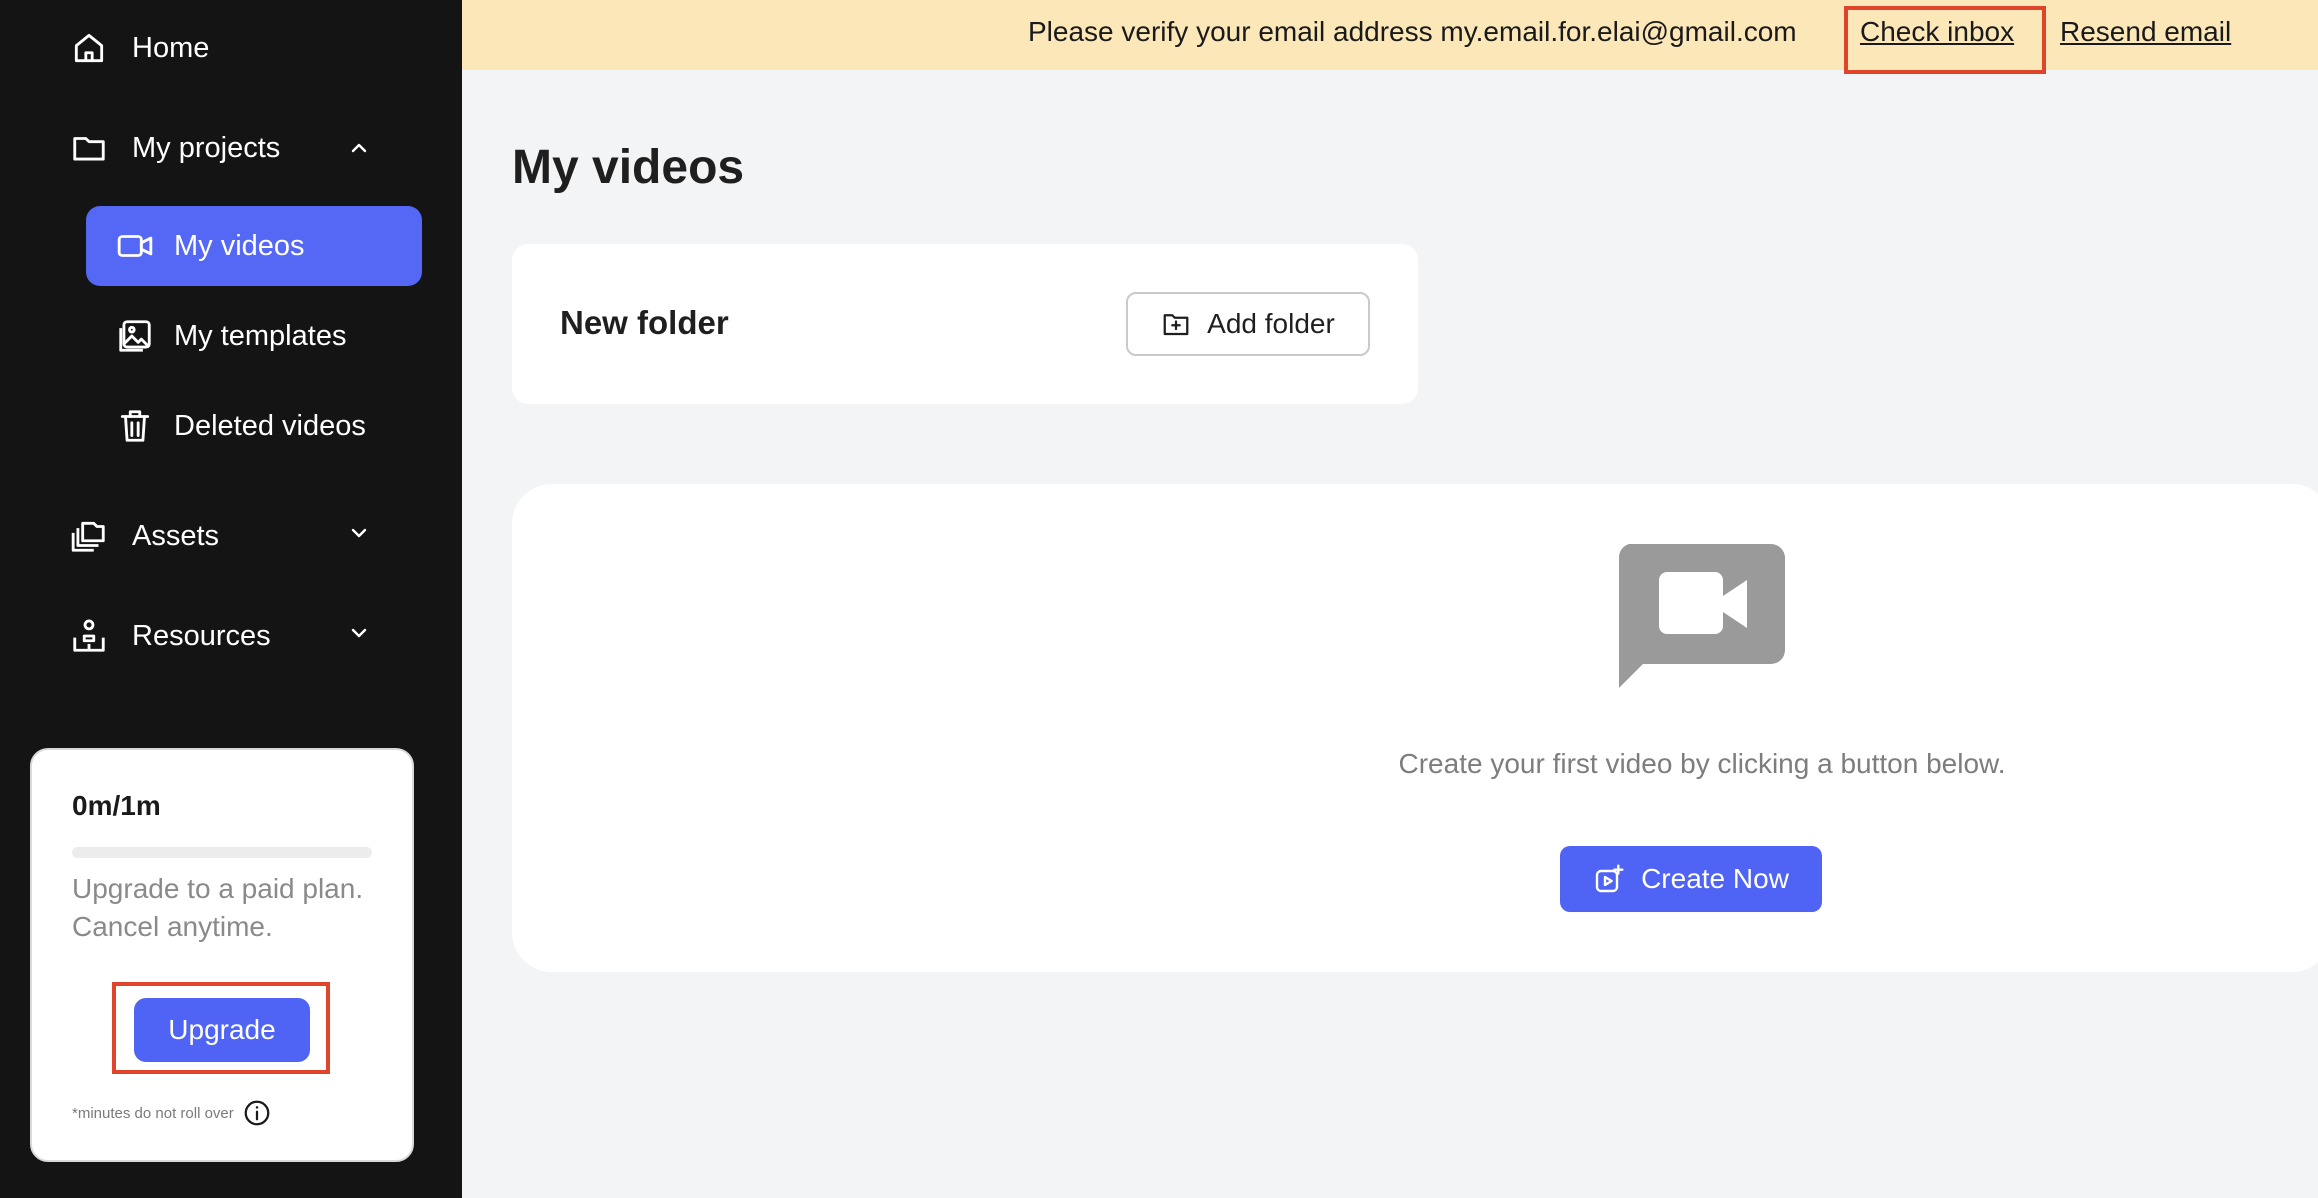 Image resolution: width=2318 pixels, height=1198 pixels. What do you see at coordinates (270, 425) in the screenshot?
I see `sidebar-item-deleted-videos-label: Deleted videos` at bounding box center [270, 425].